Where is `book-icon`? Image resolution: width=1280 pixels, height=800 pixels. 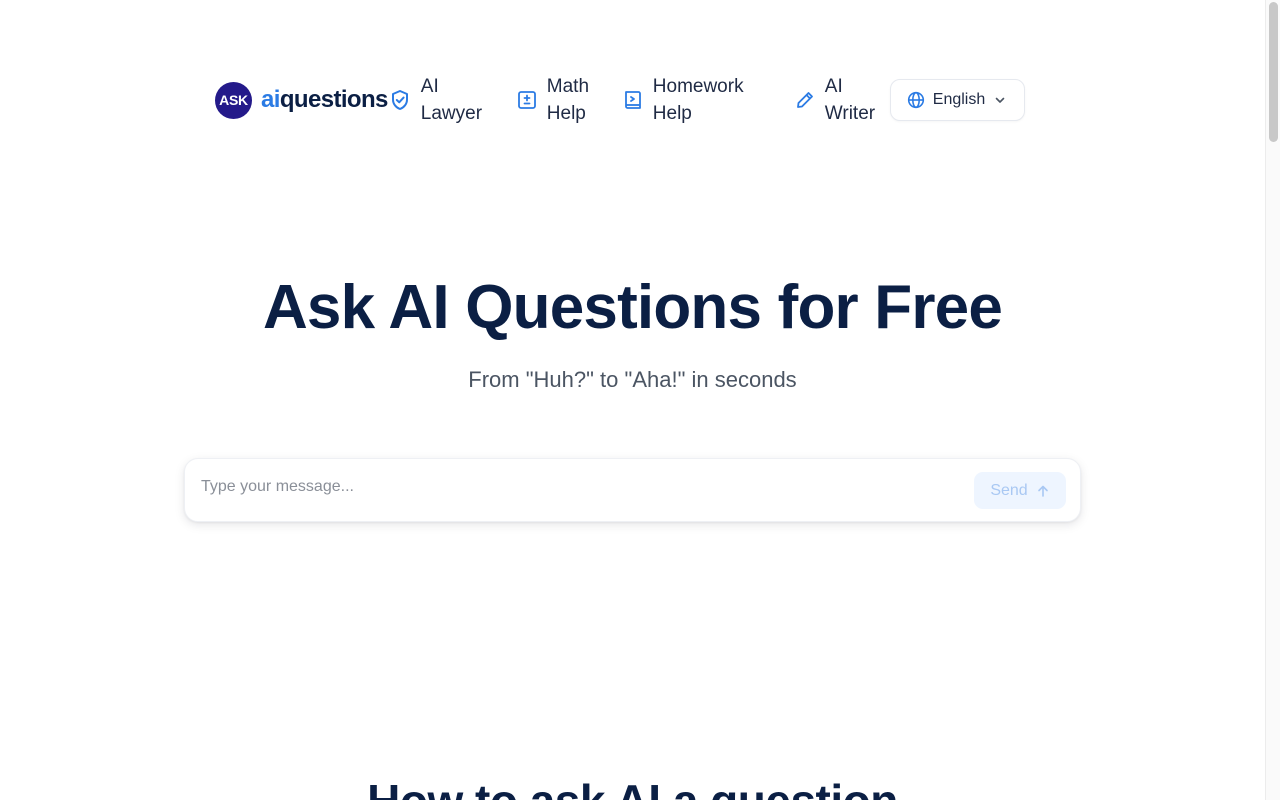 book-icon is located at coordinates (633, 100).